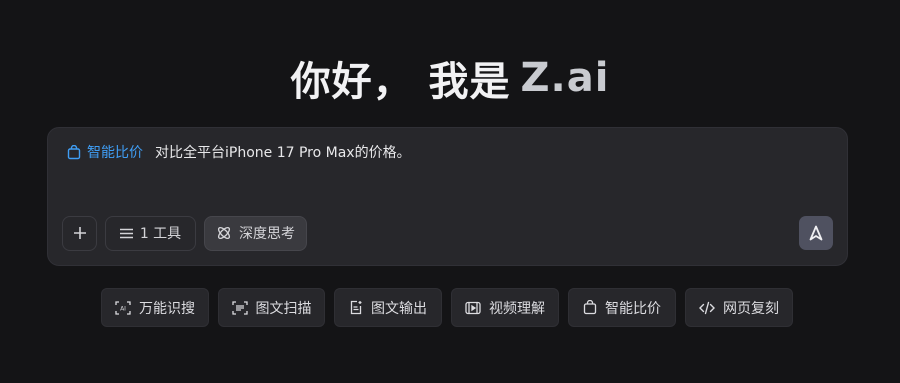  Describe the element at coordinates (267, 234) in the screenshot. I see `deep-think-label: 深度思考` at that location.